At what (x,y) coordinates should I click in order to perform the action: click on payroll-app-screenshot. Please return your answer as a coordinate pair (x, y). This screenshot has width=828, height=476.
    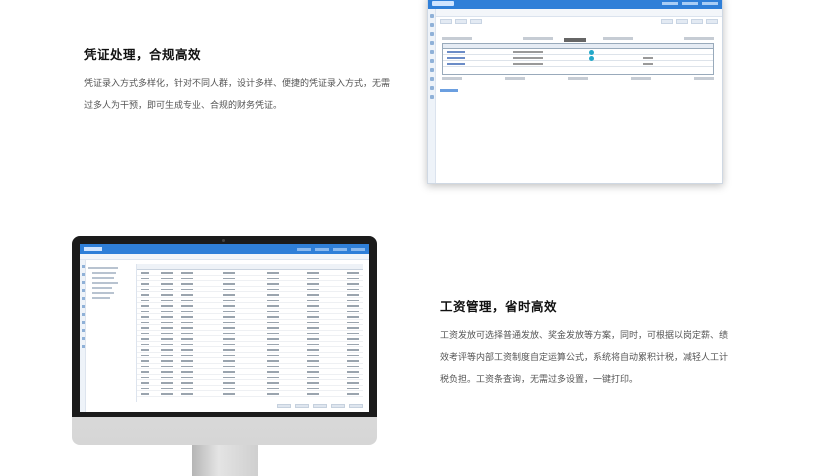
    Looking at the image, I should click on (224, 328).